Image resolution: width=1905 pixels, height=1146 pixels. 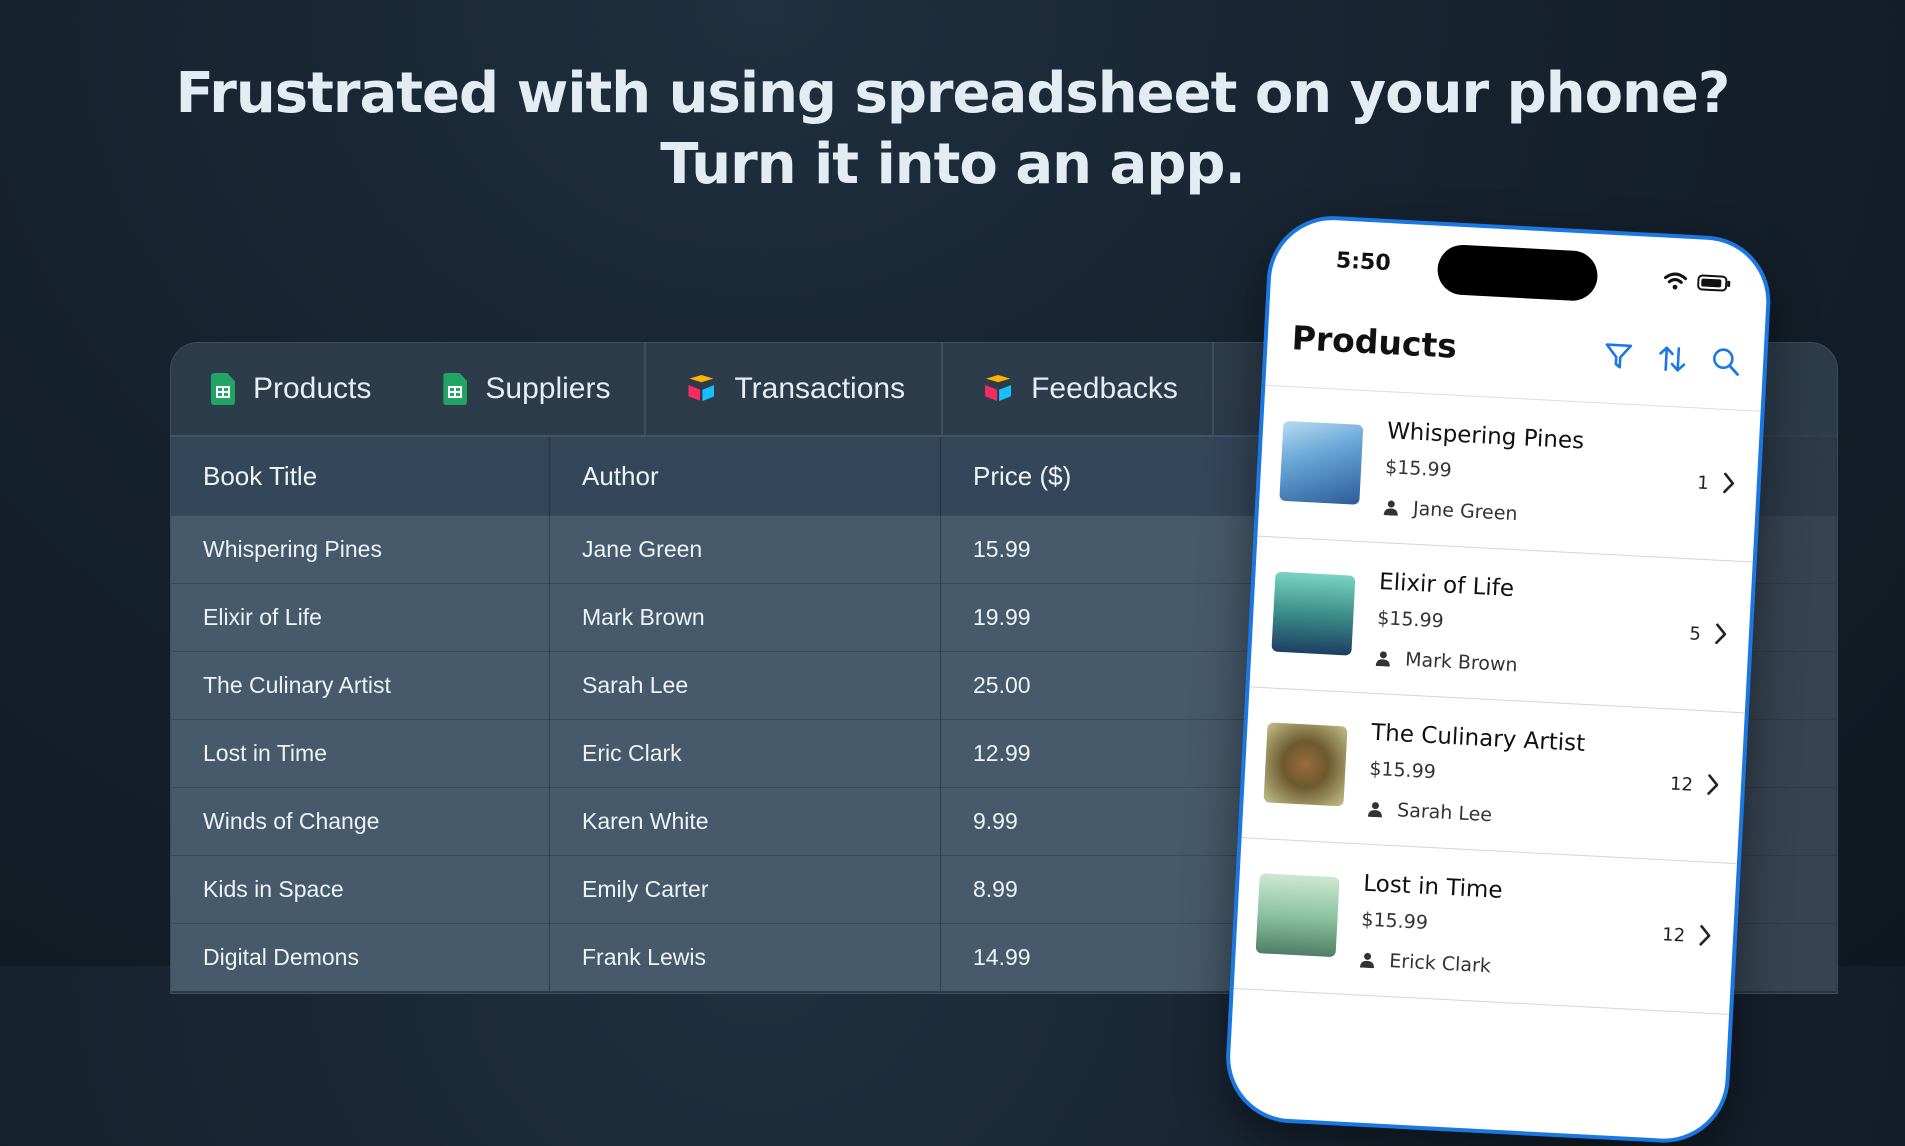 I want to click on sort-icon, so click(x=1672, y=359).